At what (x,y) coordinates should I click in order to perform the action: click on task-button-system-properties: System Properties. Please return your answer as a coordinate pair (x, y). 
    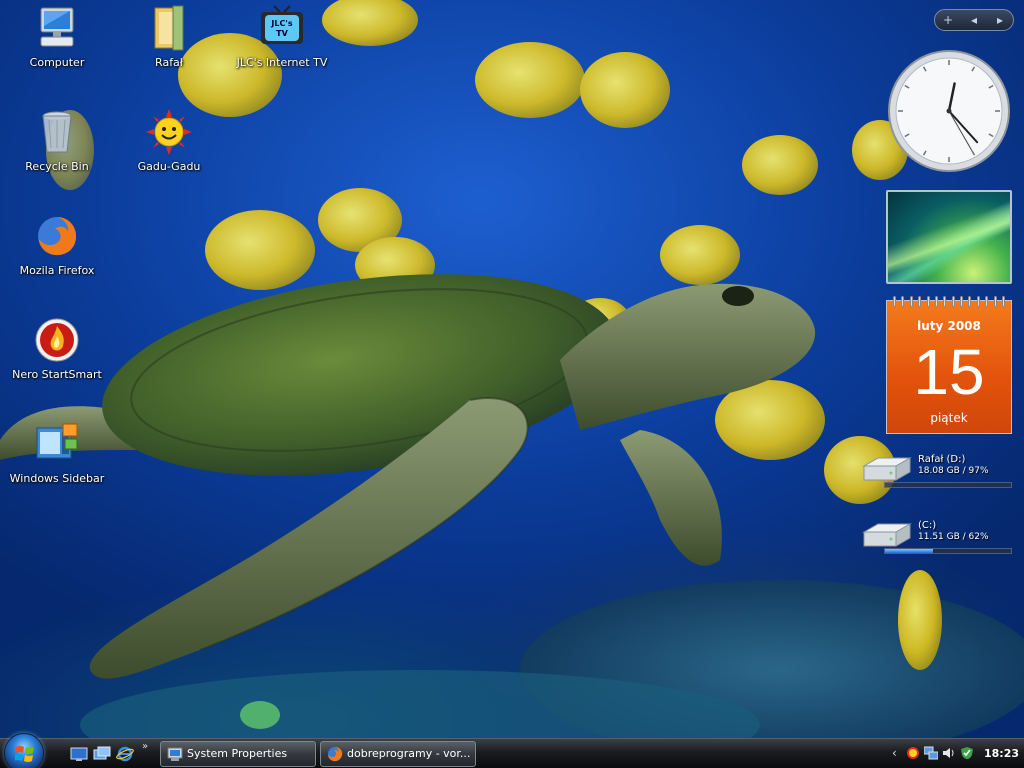
    Looking at the image, I should click on (238, 754).